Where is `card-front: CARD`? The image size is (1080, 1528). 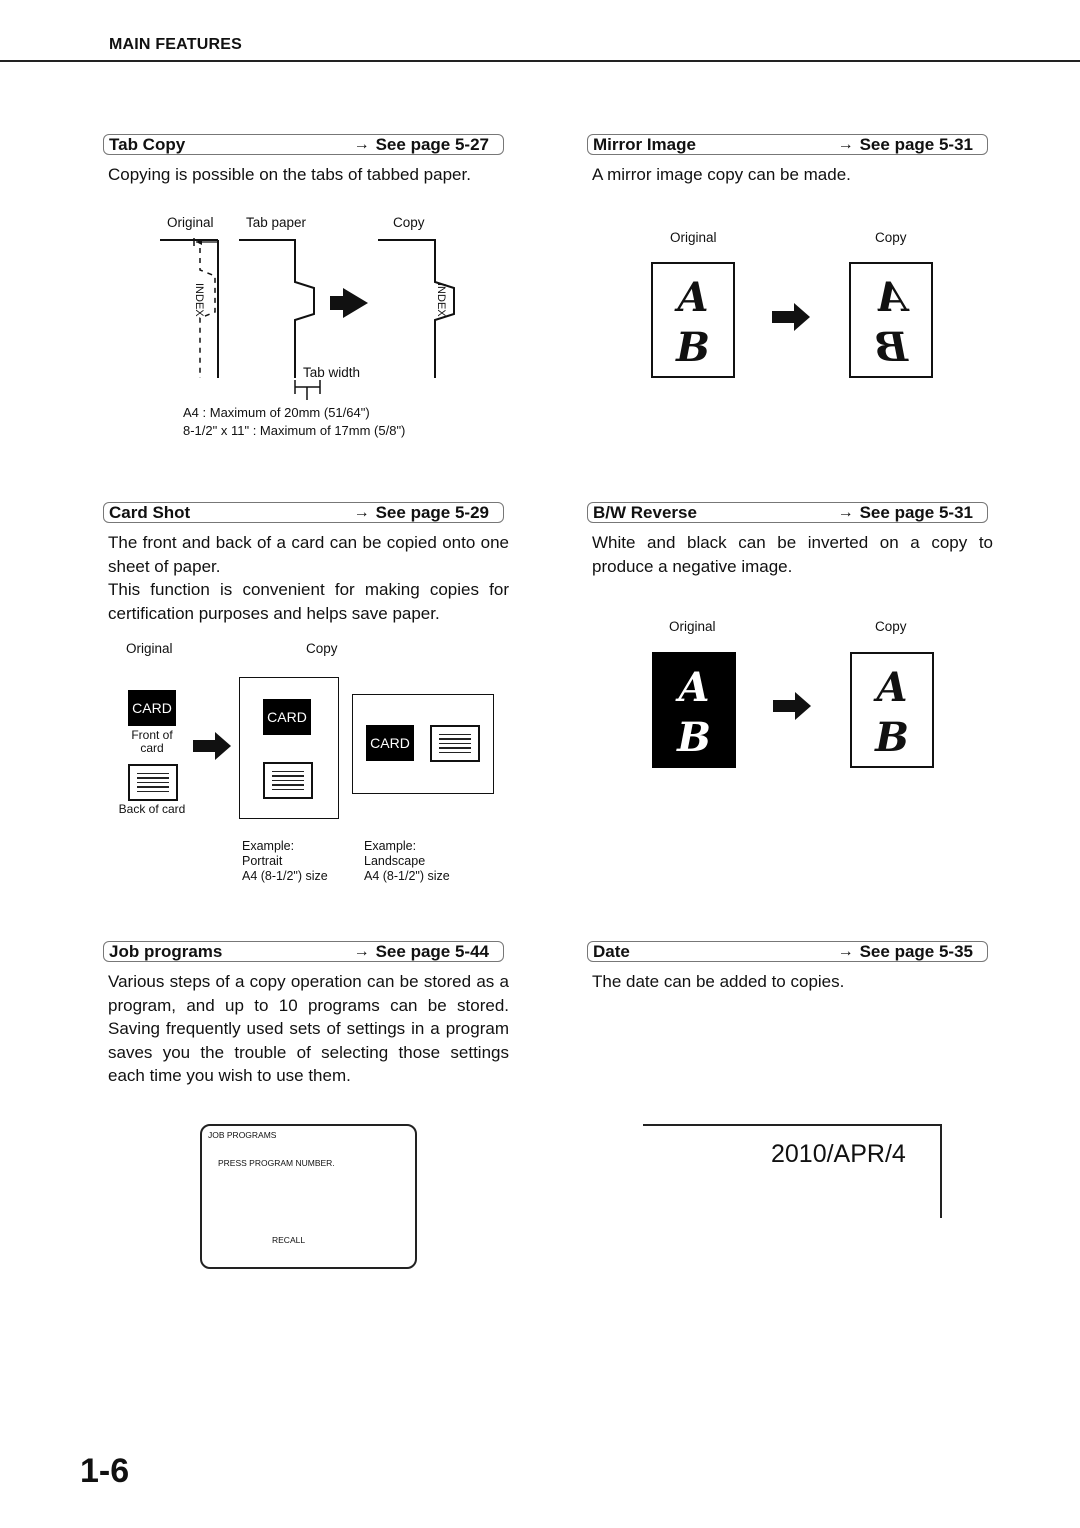
card-front: CARD is located at coordinates (152, 708).